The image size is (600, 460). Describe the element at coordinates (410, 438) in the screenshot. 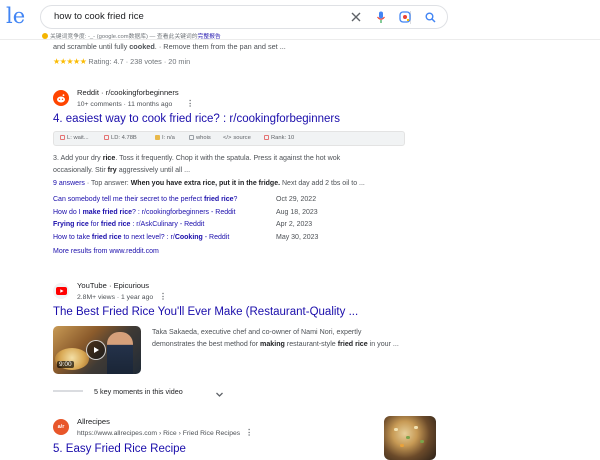

I see `recipe-thumbnail` at that location.